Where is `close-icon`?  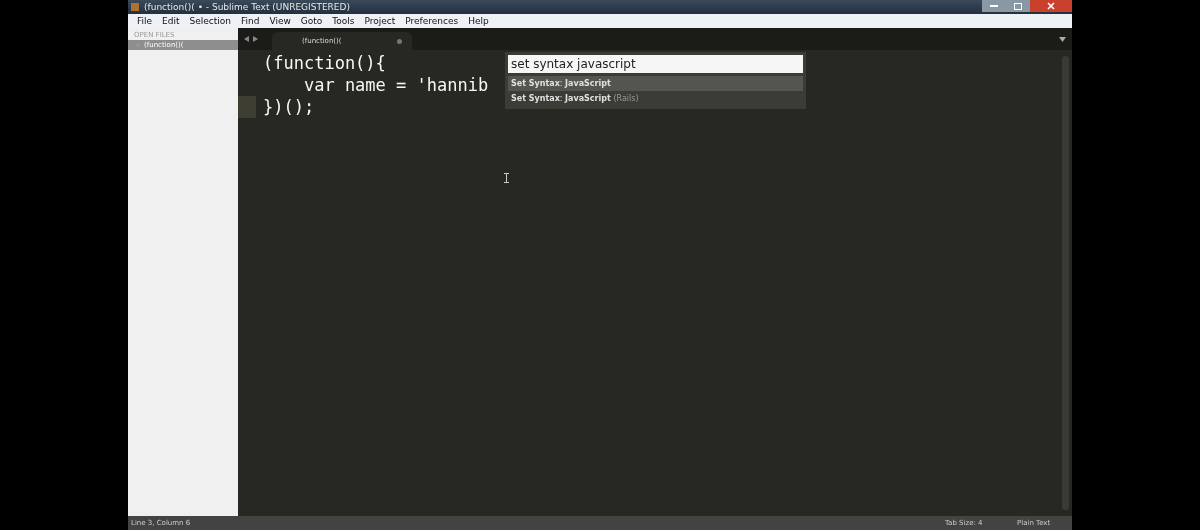 close-icon is located at coordinates (1051, 6).